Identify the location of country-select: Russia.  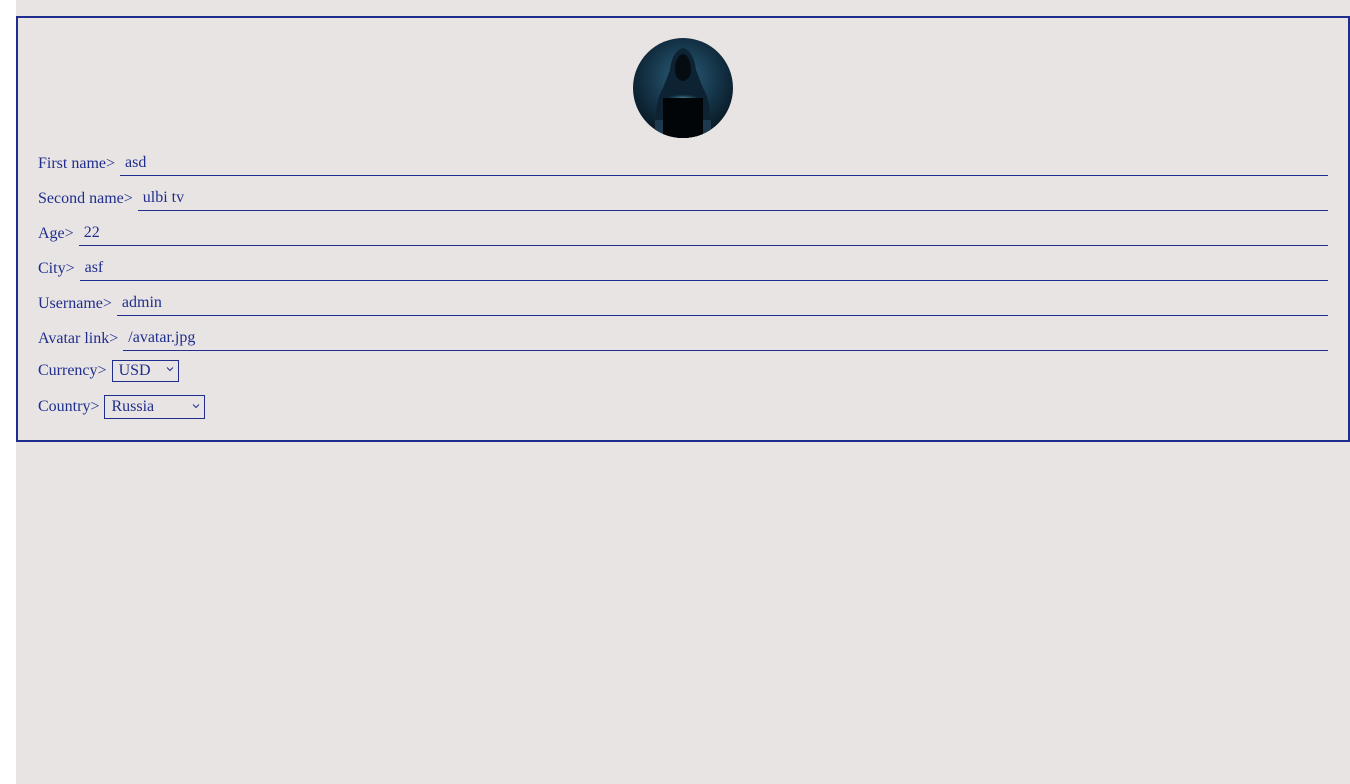
(155, 407).